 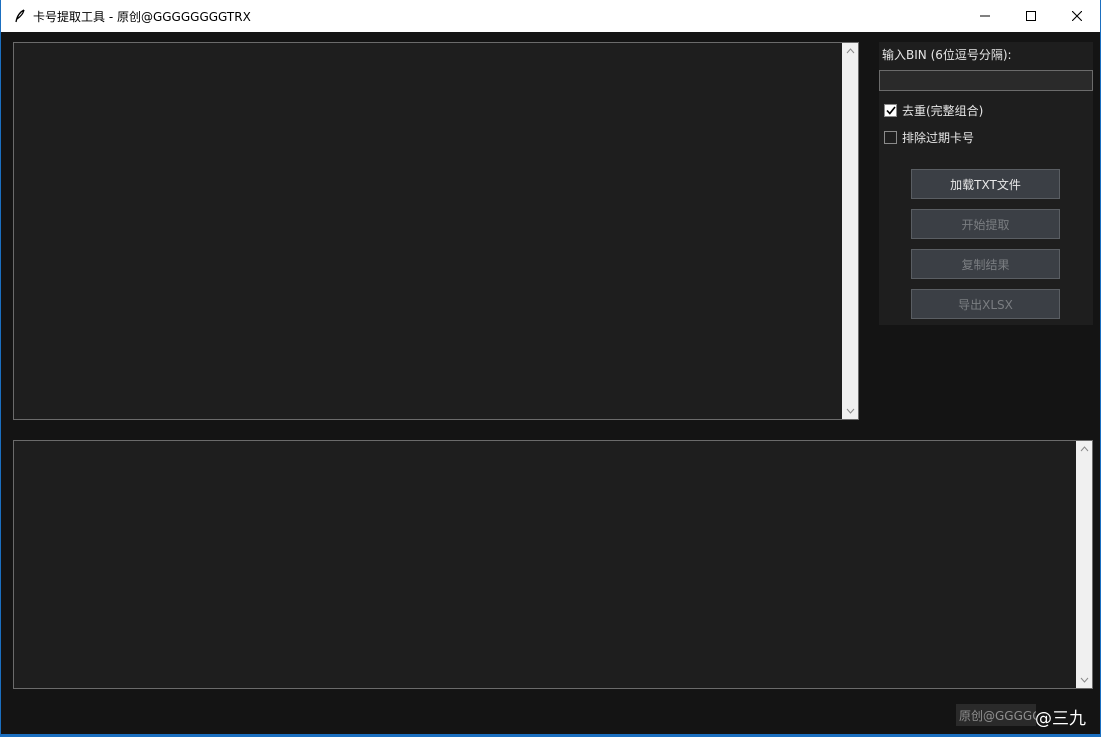 I want to click on dedupe-checkbox, so click(x=890, y=110).